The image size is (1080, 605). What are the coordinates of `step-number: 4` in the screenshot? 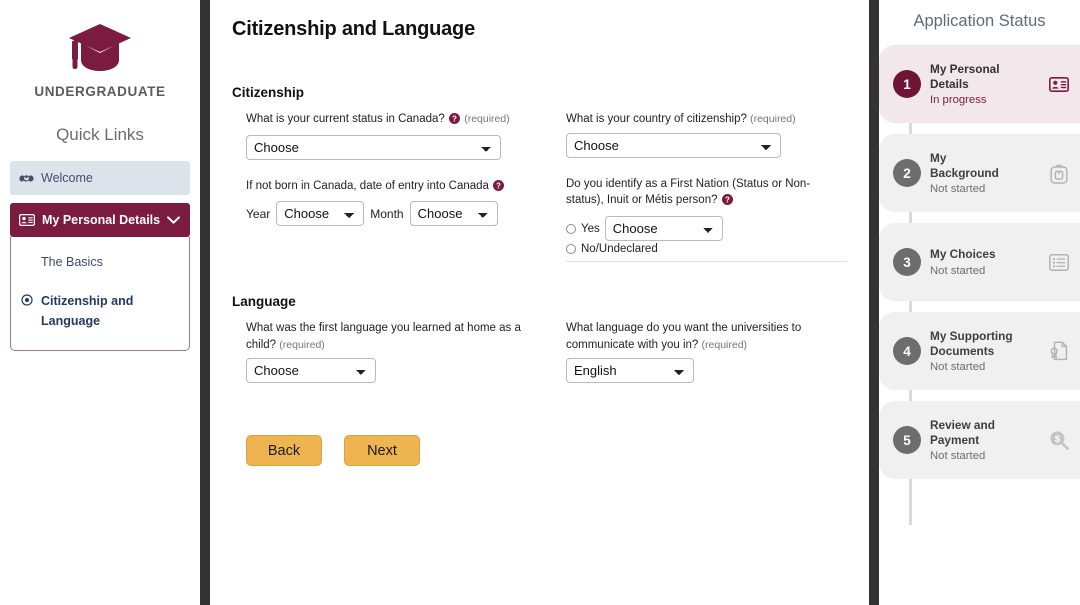 It's located at (907, 351).